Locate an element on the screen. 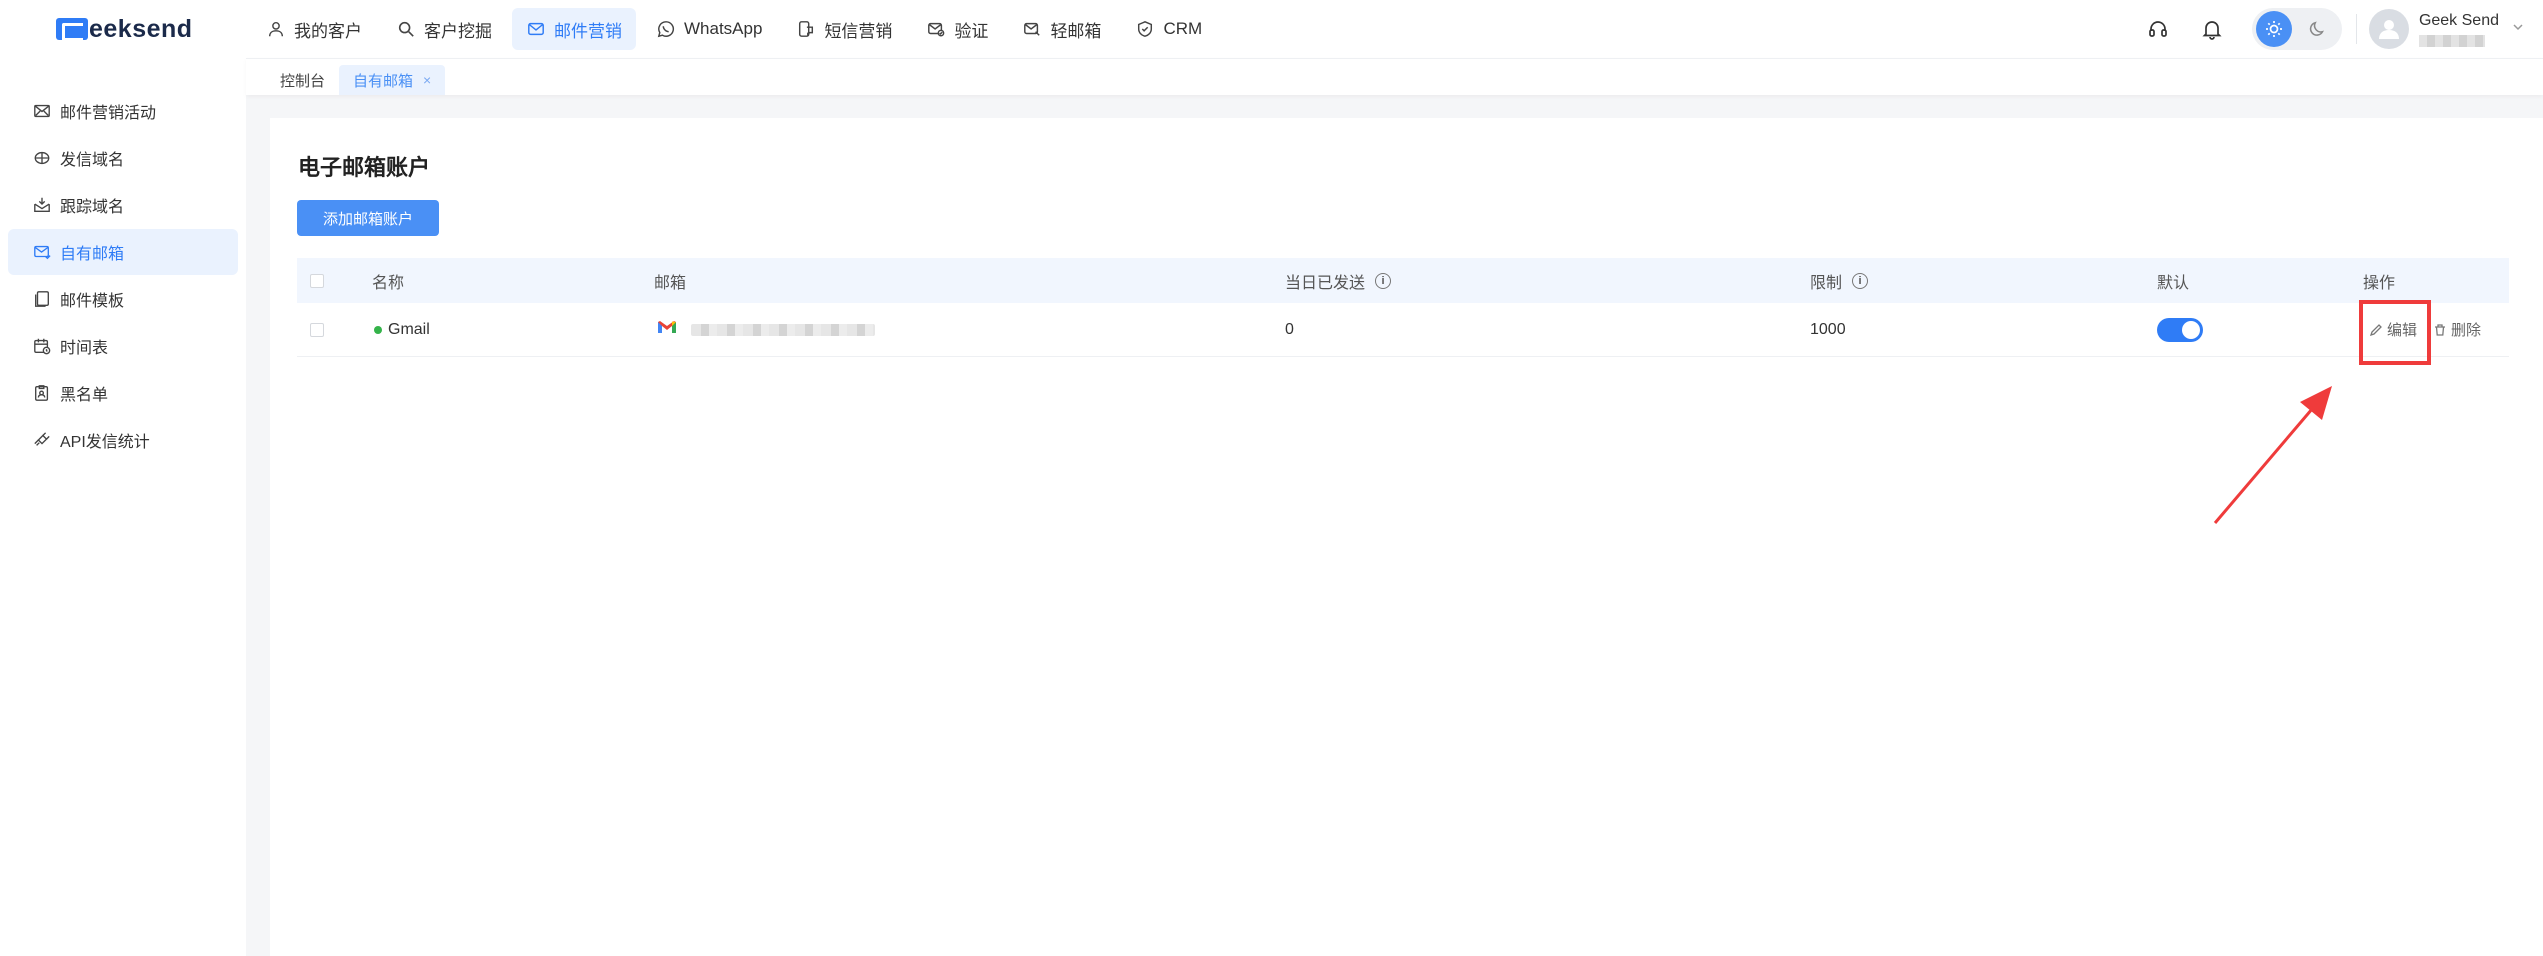 The width and height of the screenshot is (2543, 956). avatar is located at coordinates (2388, 29).